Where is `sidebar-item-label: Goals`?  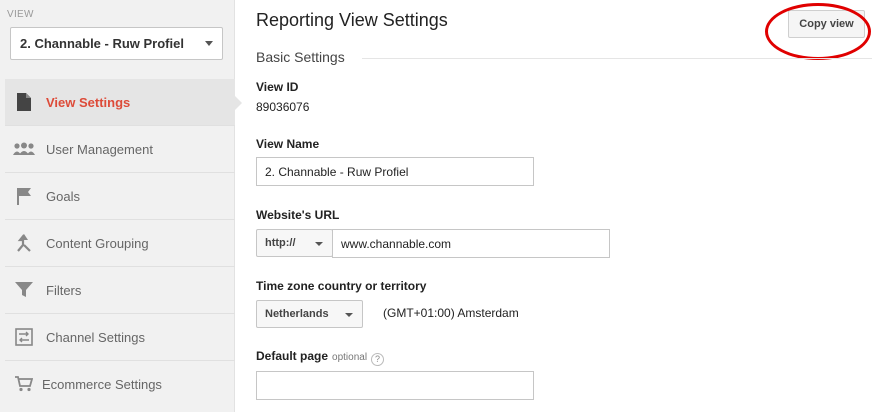
sidebar-item-label: Goals is located at coordinates (63, 196).